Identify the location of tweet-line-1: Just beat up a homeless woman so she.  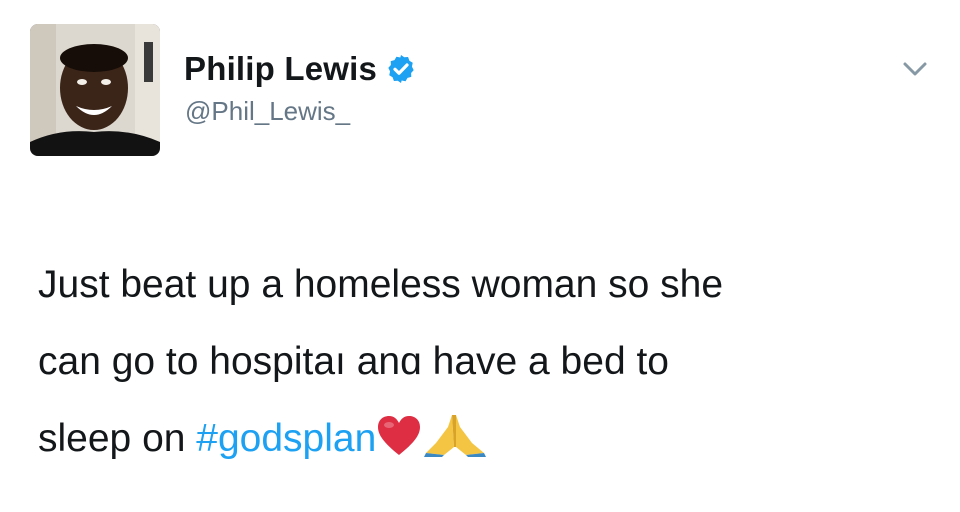
(381, 284).